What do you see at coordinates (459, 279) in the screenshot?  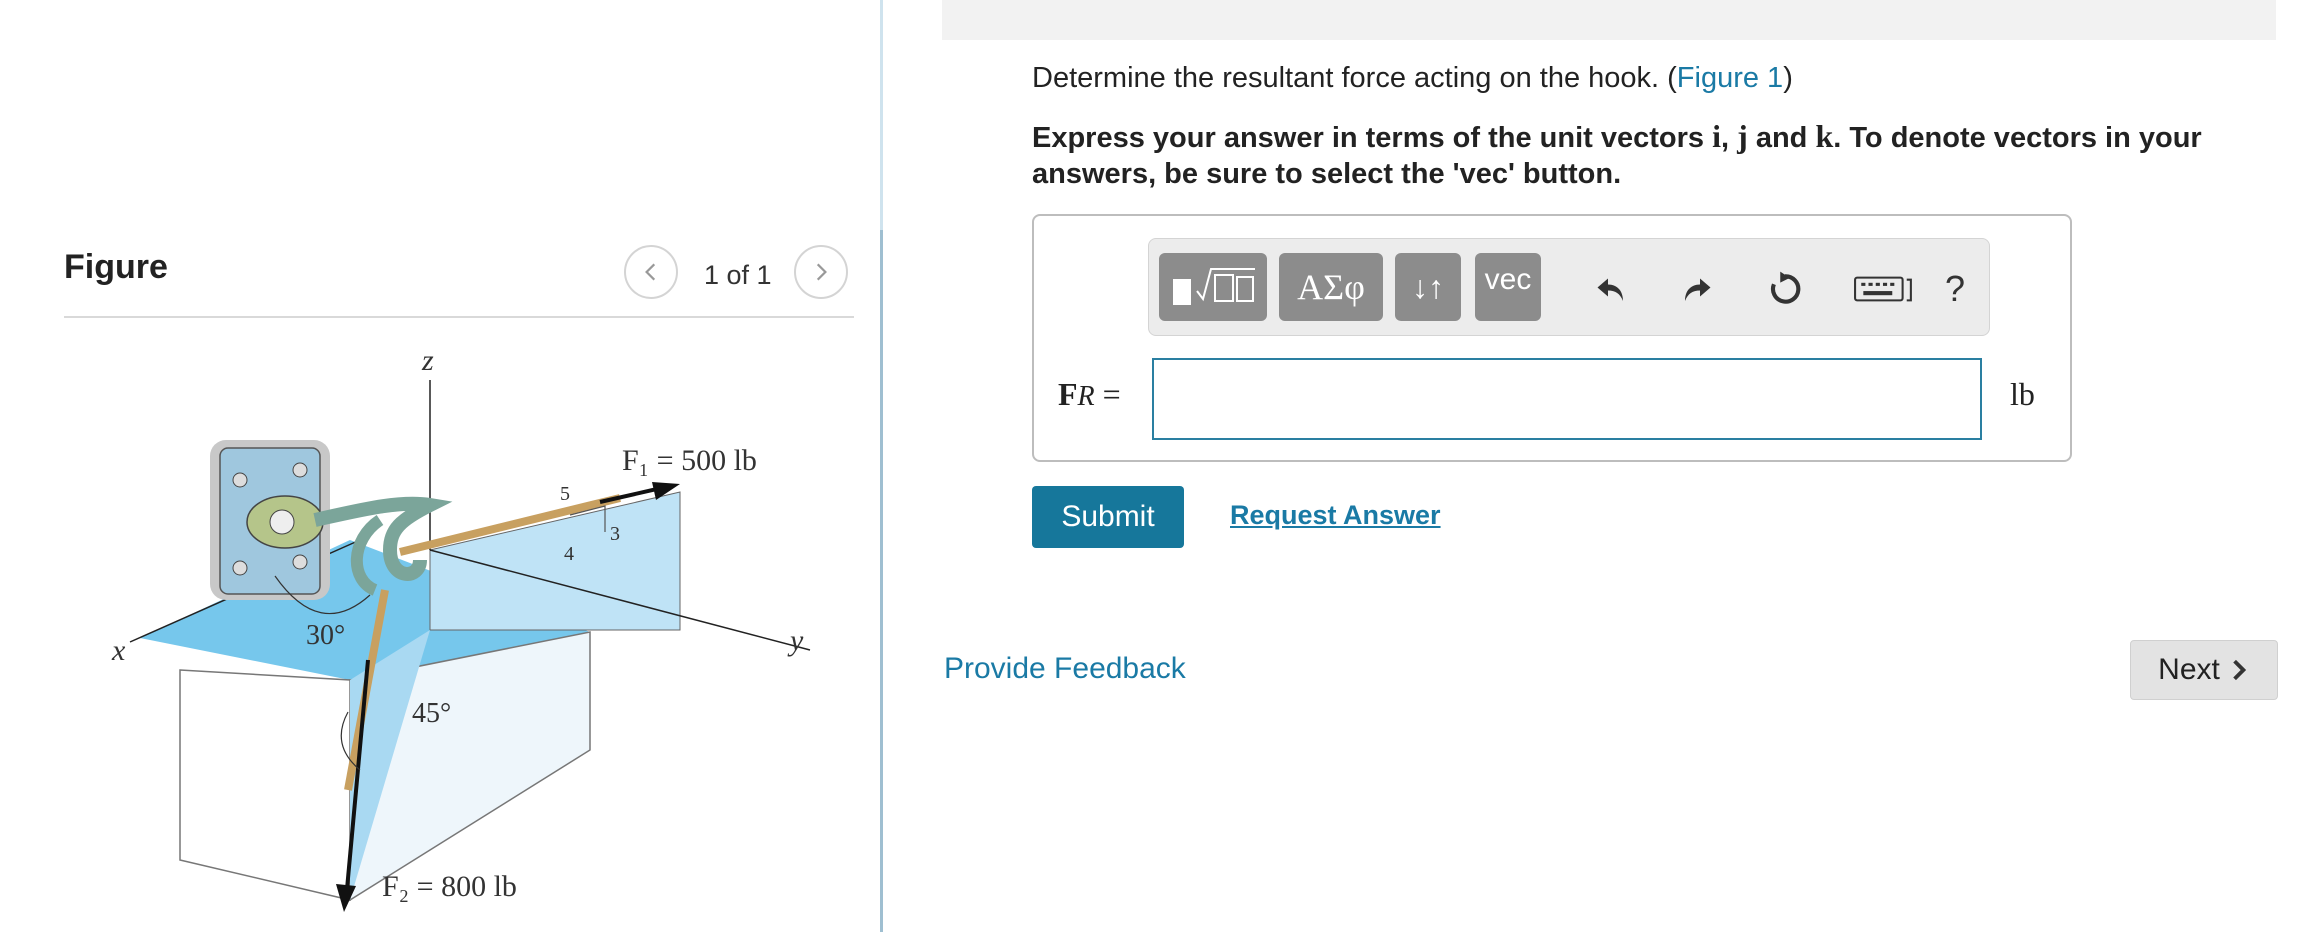 I see `figure-header: Figure 1 of 1` at bounding box center [459, 279].